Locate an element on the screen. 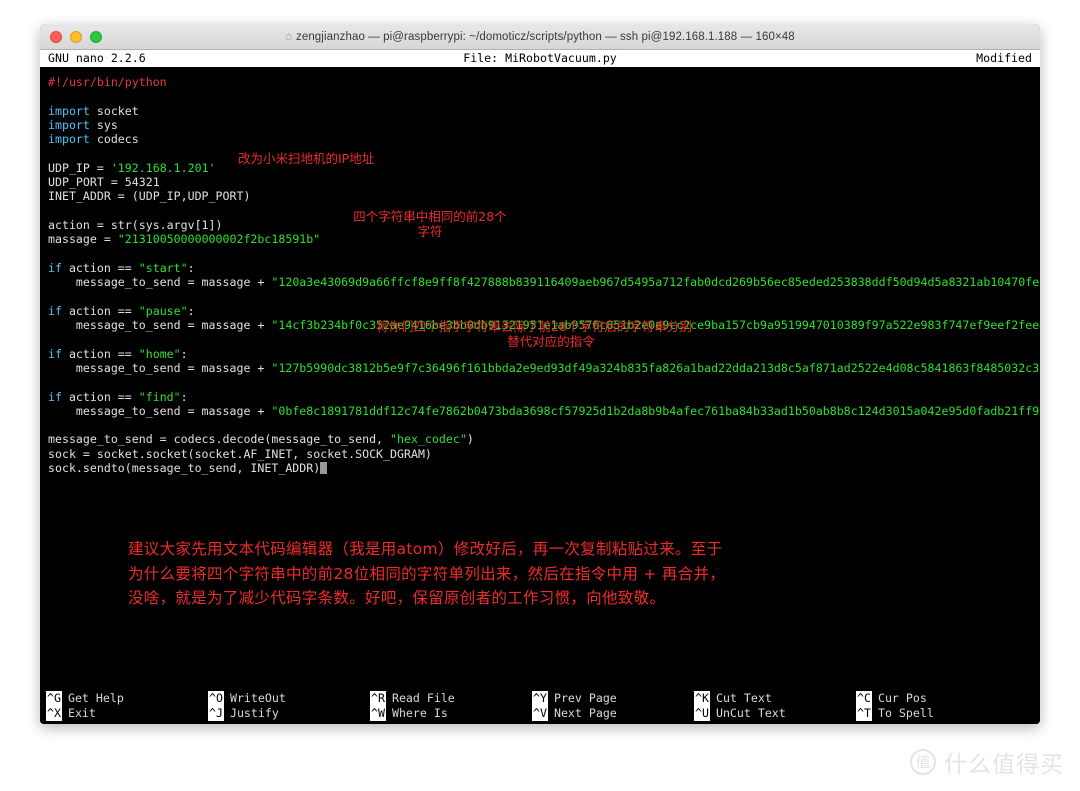 This screenshot has width=1080, height=791. code-line-inet-addr: INET_ADDR = (UDP_IP,UDP_PORT) is located at coordinates (149, 196).